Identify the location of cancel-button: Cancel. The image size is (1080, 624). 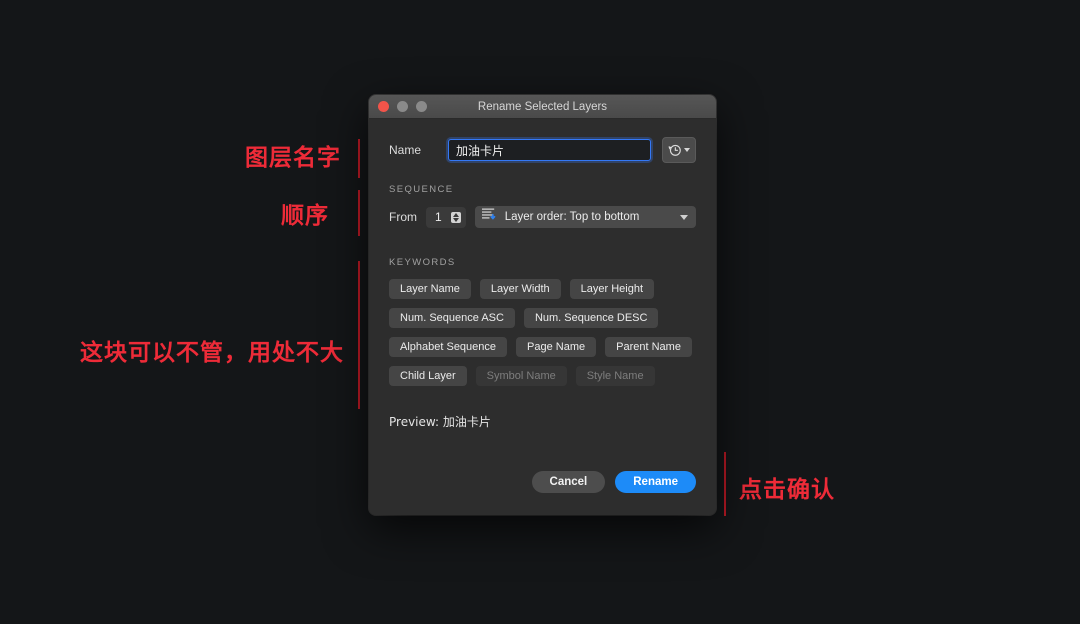
(568, 482).